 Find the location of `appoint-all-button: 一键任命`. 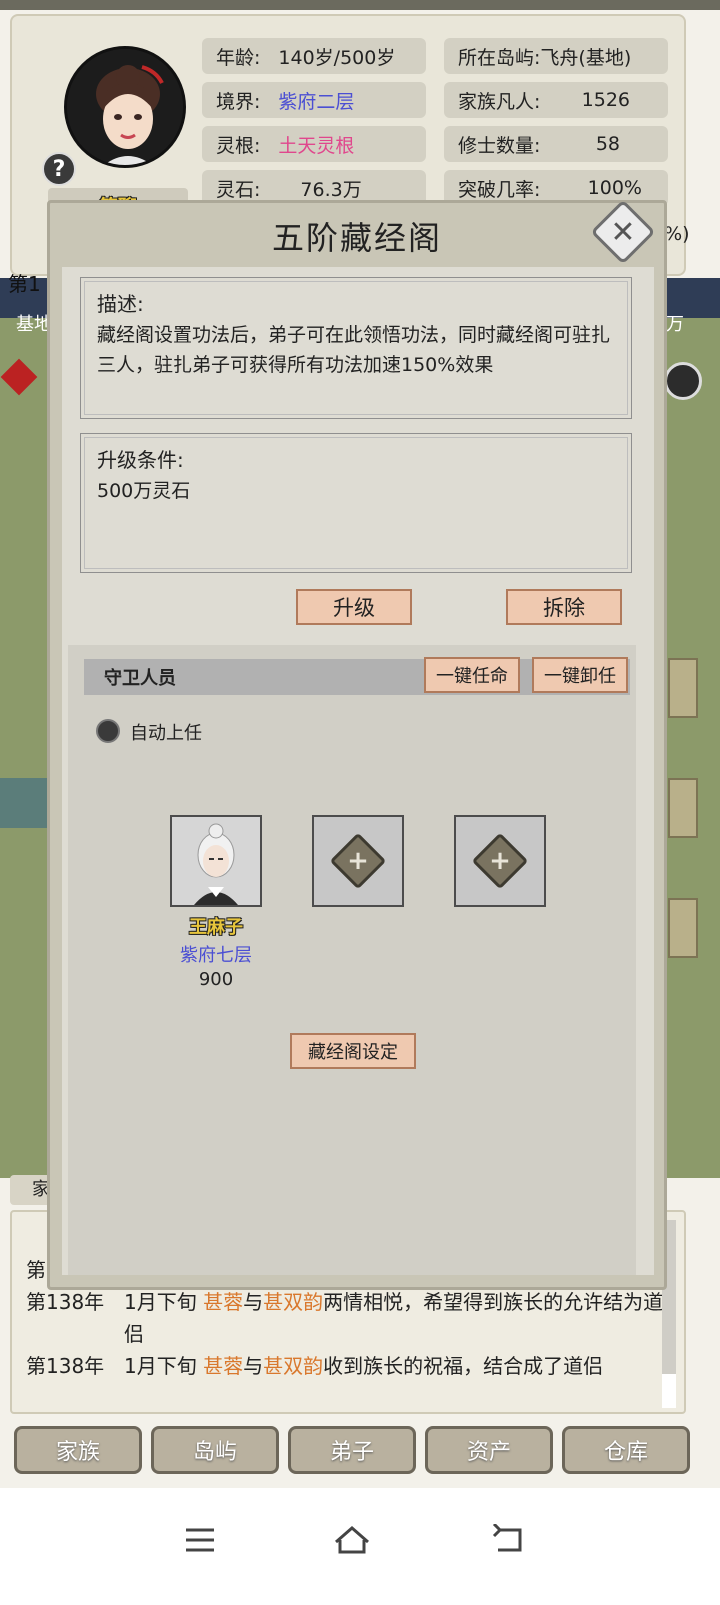

appoint-all-button: 一键任命 is located at coordinates (472, 675).